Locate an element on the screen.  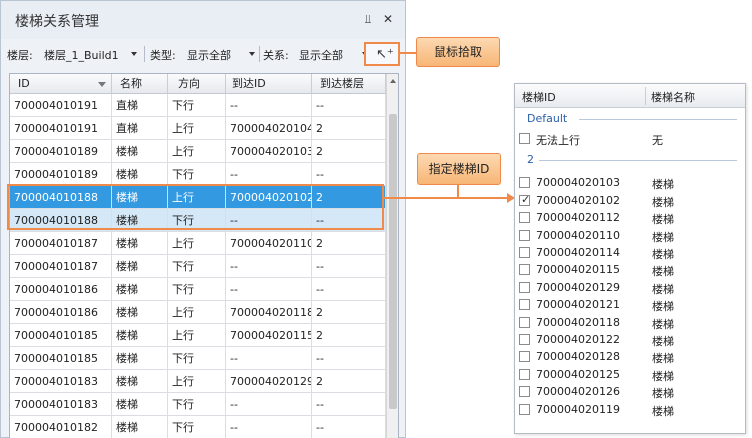
item-stair-id: 700004020125 is located at coordinates (578, 374).